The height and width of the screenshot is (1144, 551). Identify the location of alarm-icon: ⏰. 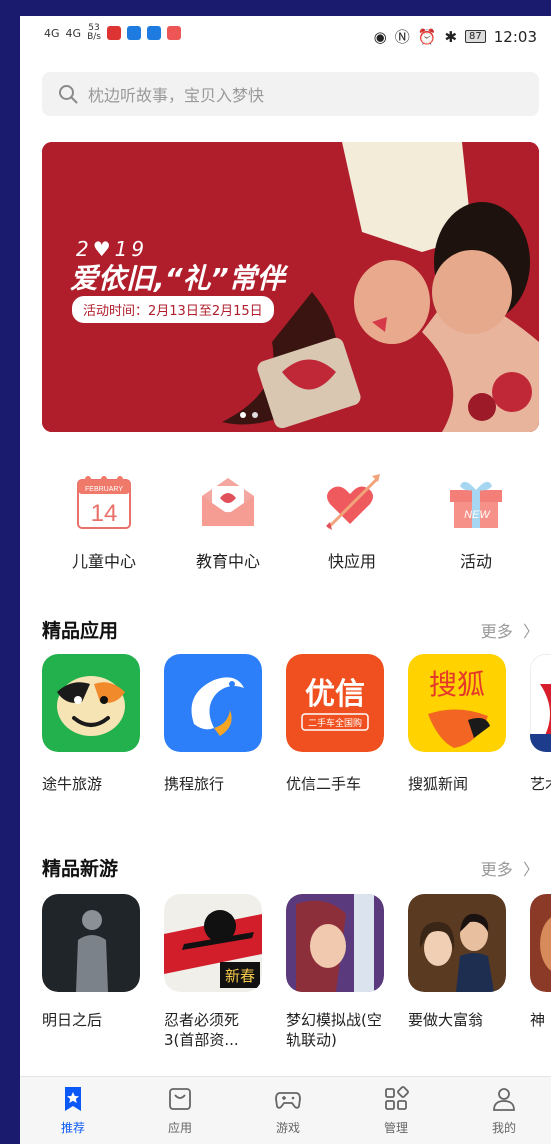
(427, 36).